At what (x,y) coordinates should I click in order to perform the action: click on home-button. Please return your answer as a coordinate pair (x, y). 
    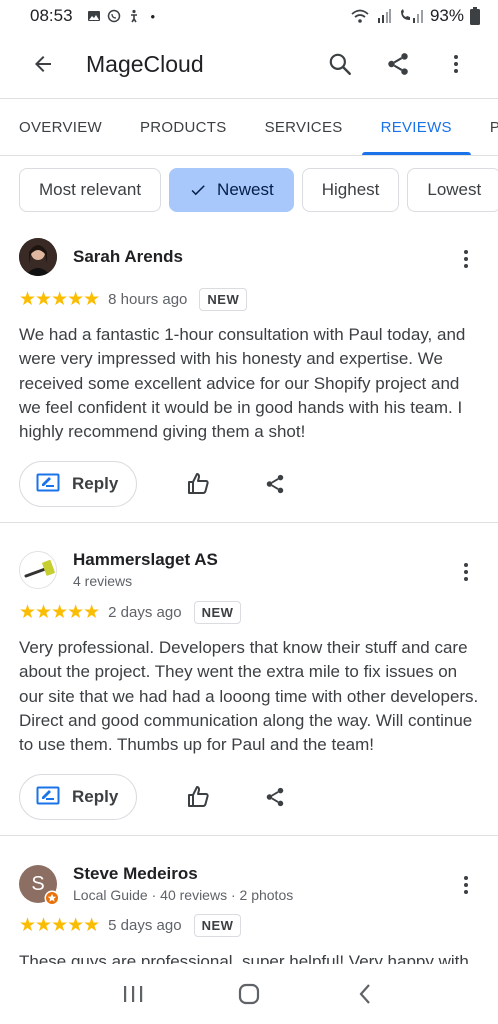
    Looking at the image, I should click on (249, 994).